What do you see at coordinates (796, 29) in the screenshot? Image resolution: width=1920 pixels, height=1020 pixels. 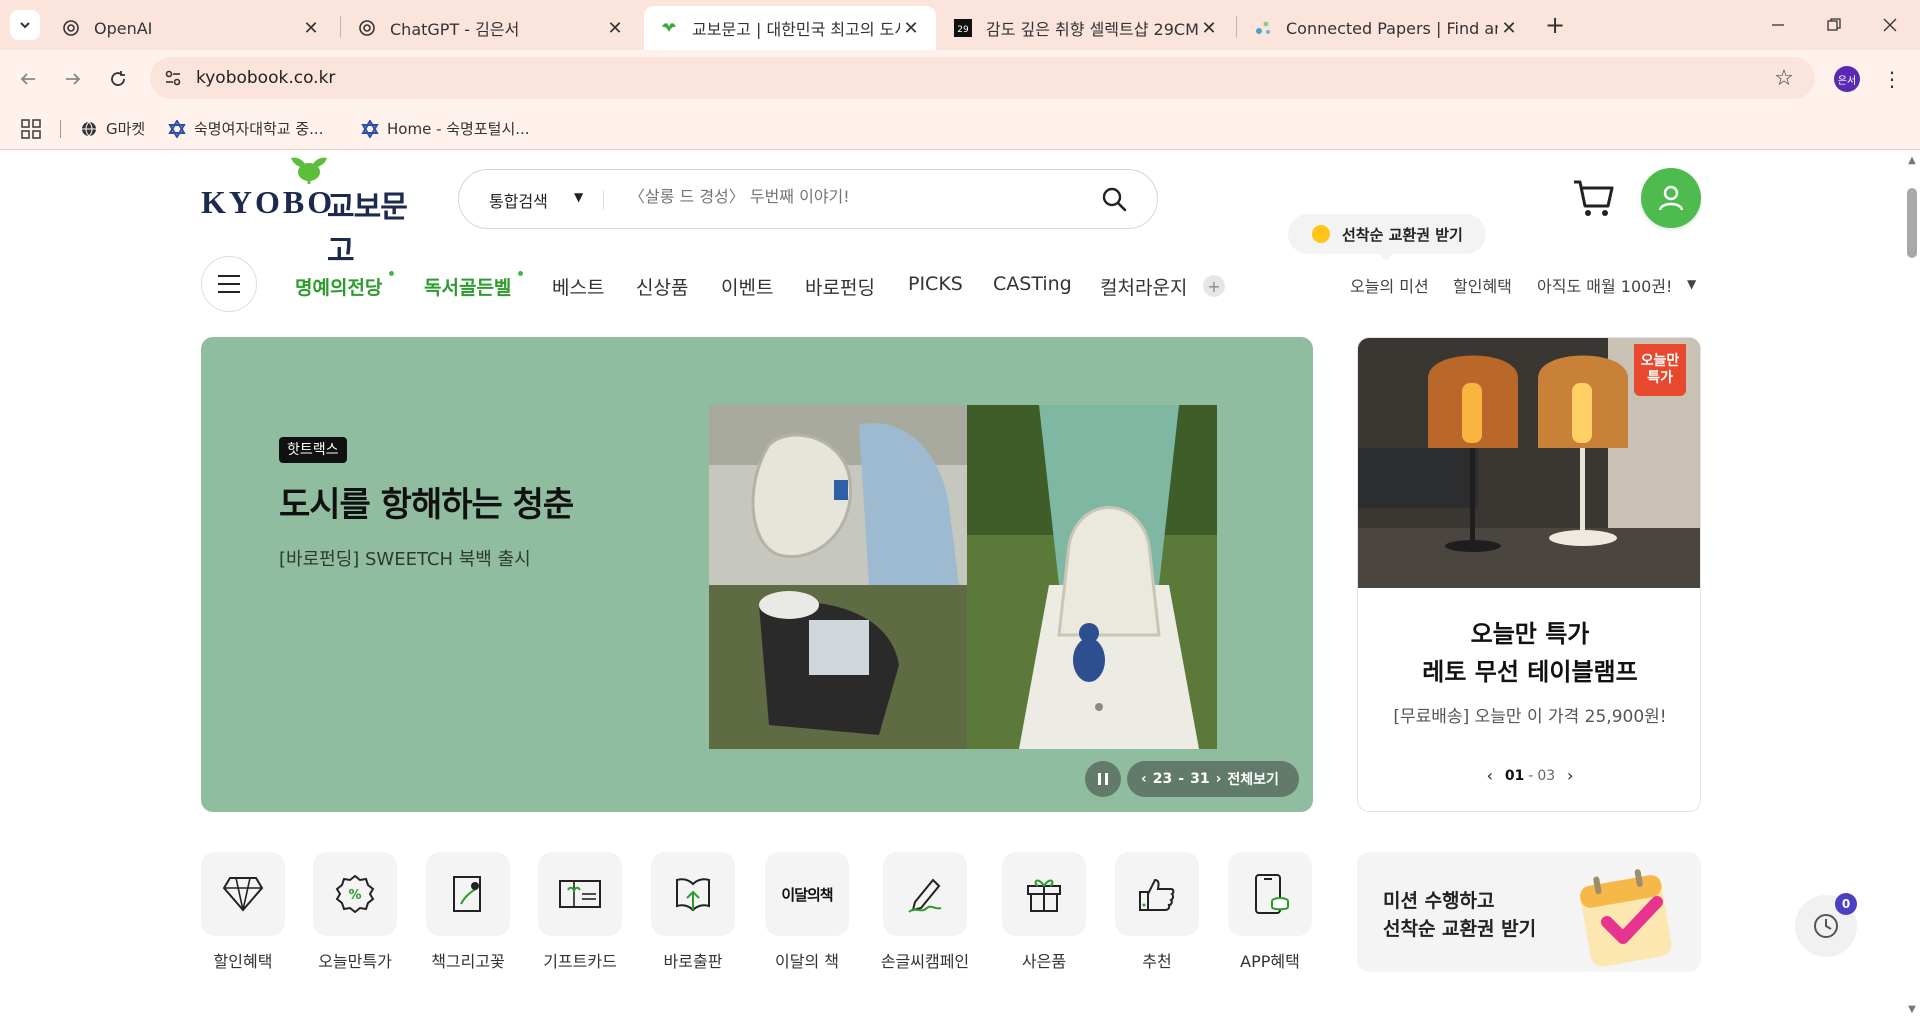 I see `tab-title: 교보문고 | 대한민국 최고의 도서` at bounding box center [796, 29].